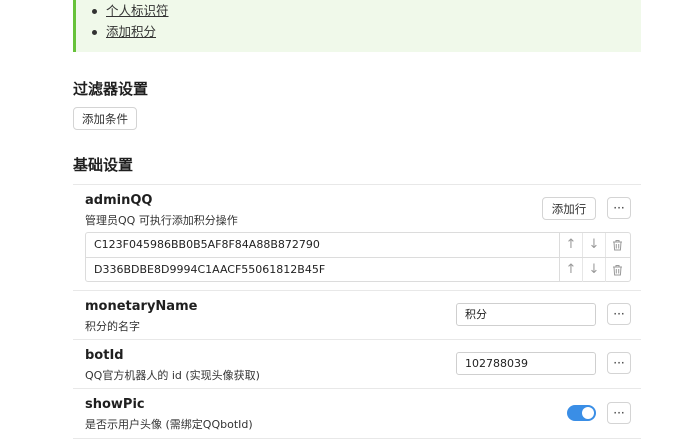 This screenshot has height=447, width=690. What do you see at coordinates (619, 363) in the screenshot?
I see `botid-more-button: ···` at bounding box center [619, 363].